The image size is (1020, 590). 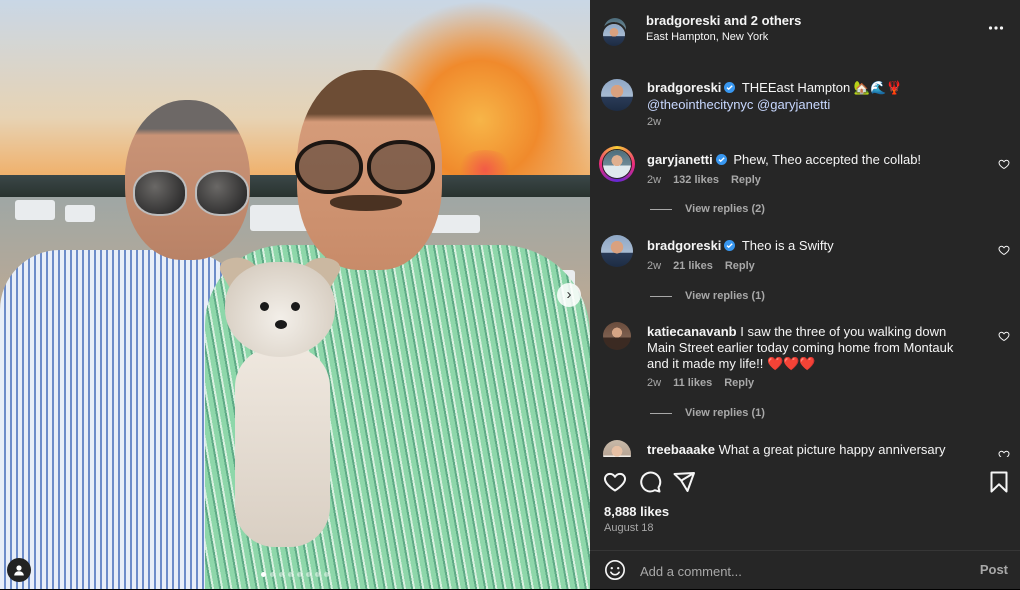 What do you see at coordinates (692, 383) in the screenshot?
I see `comment-likes: 11 likes` at bounding box center [692, 383].